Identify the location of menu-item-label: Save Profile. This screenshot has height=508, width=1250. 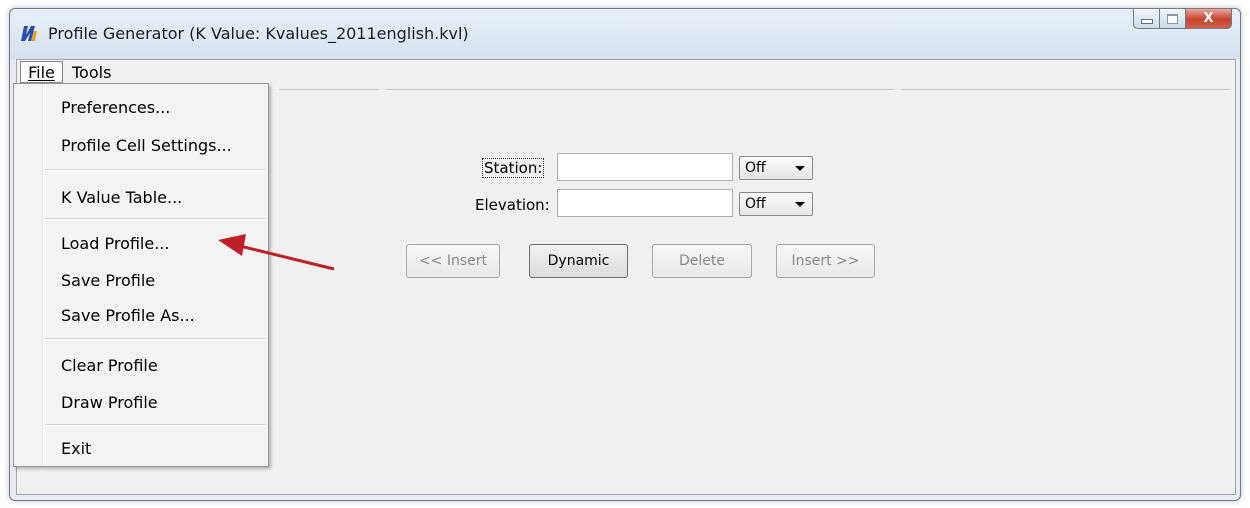
(108, 280).